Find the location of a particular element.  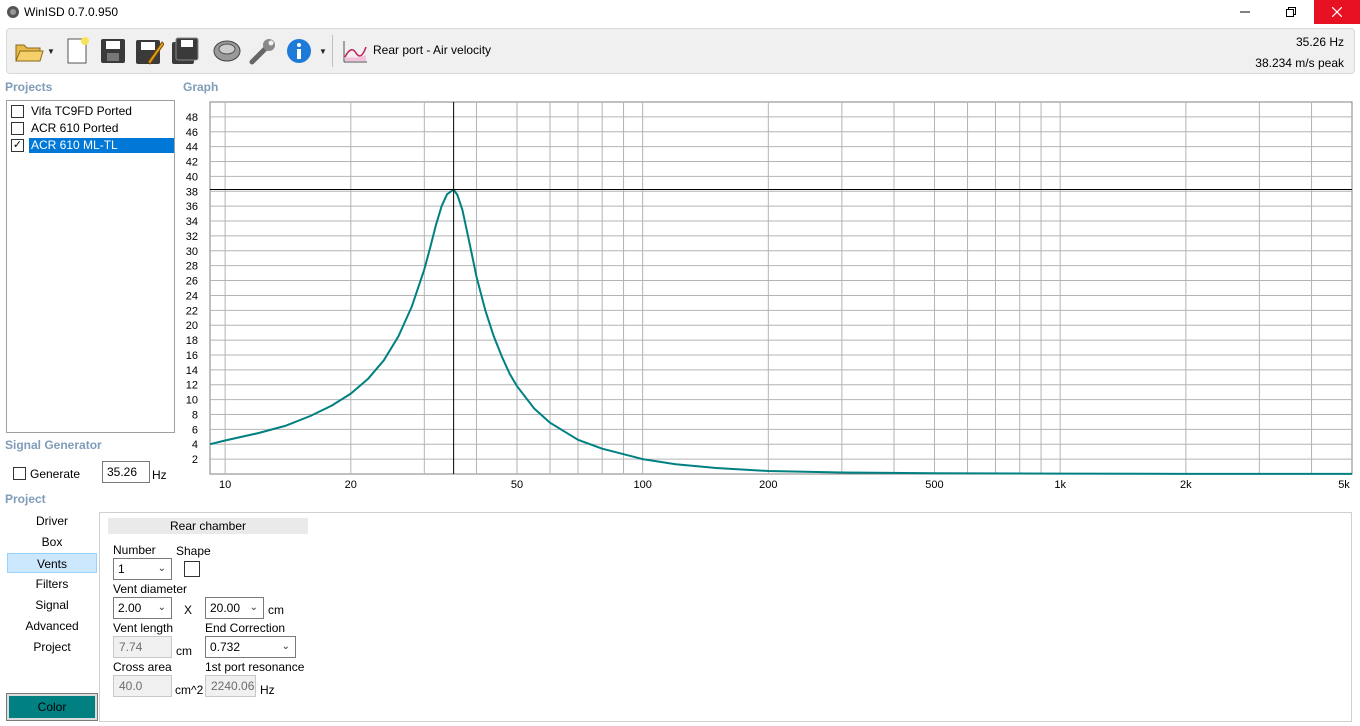

driver-speaker-icon is located at coordinates (227, 51).